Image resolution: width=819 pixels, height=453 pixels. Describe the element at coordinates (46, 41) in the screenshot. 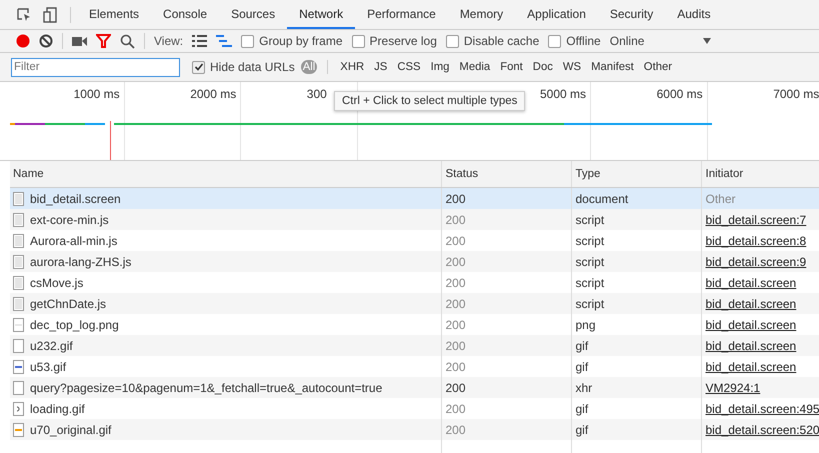

I see `clear-icon` at that location.